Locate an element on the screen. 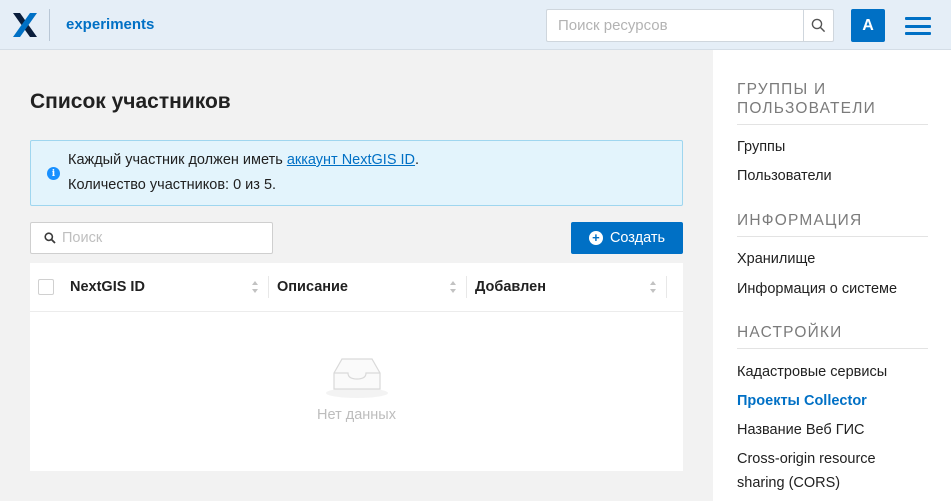 This screenshot has width=951, height=501. resource-search-input is located at coordinates (675, 25).